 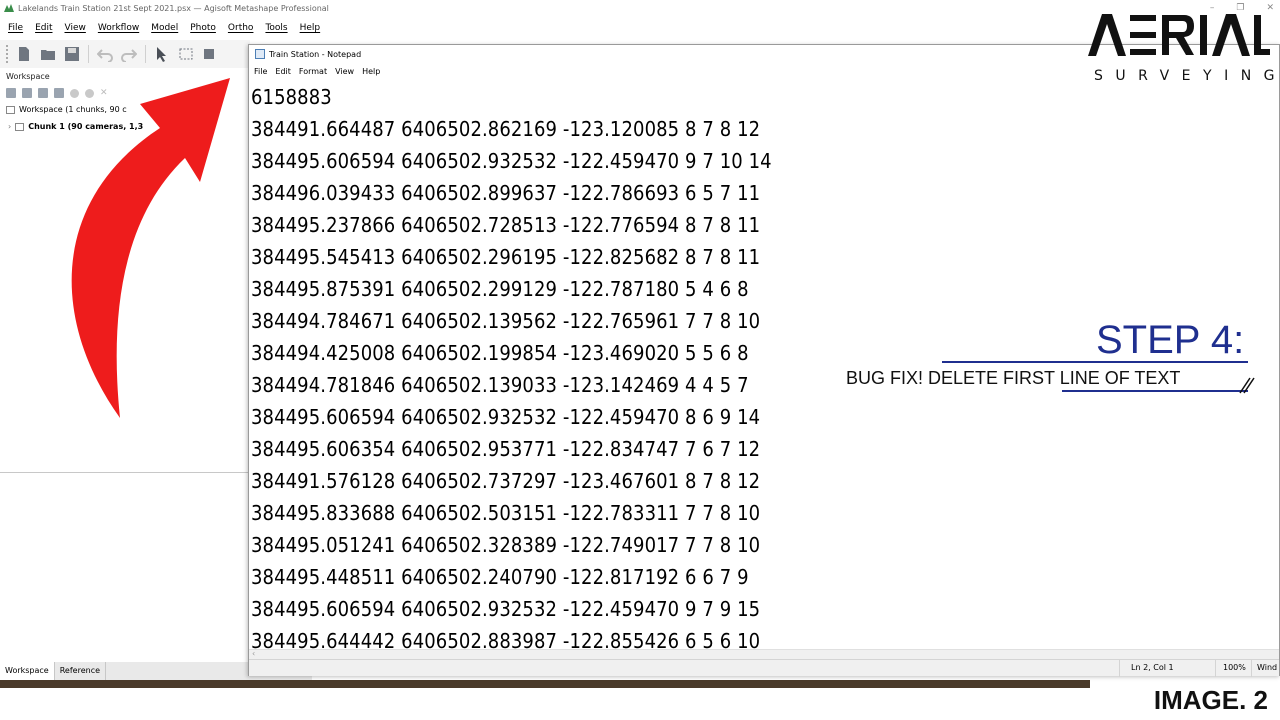 I want to click on transform-tool-icon, so click(x=210, y=54).